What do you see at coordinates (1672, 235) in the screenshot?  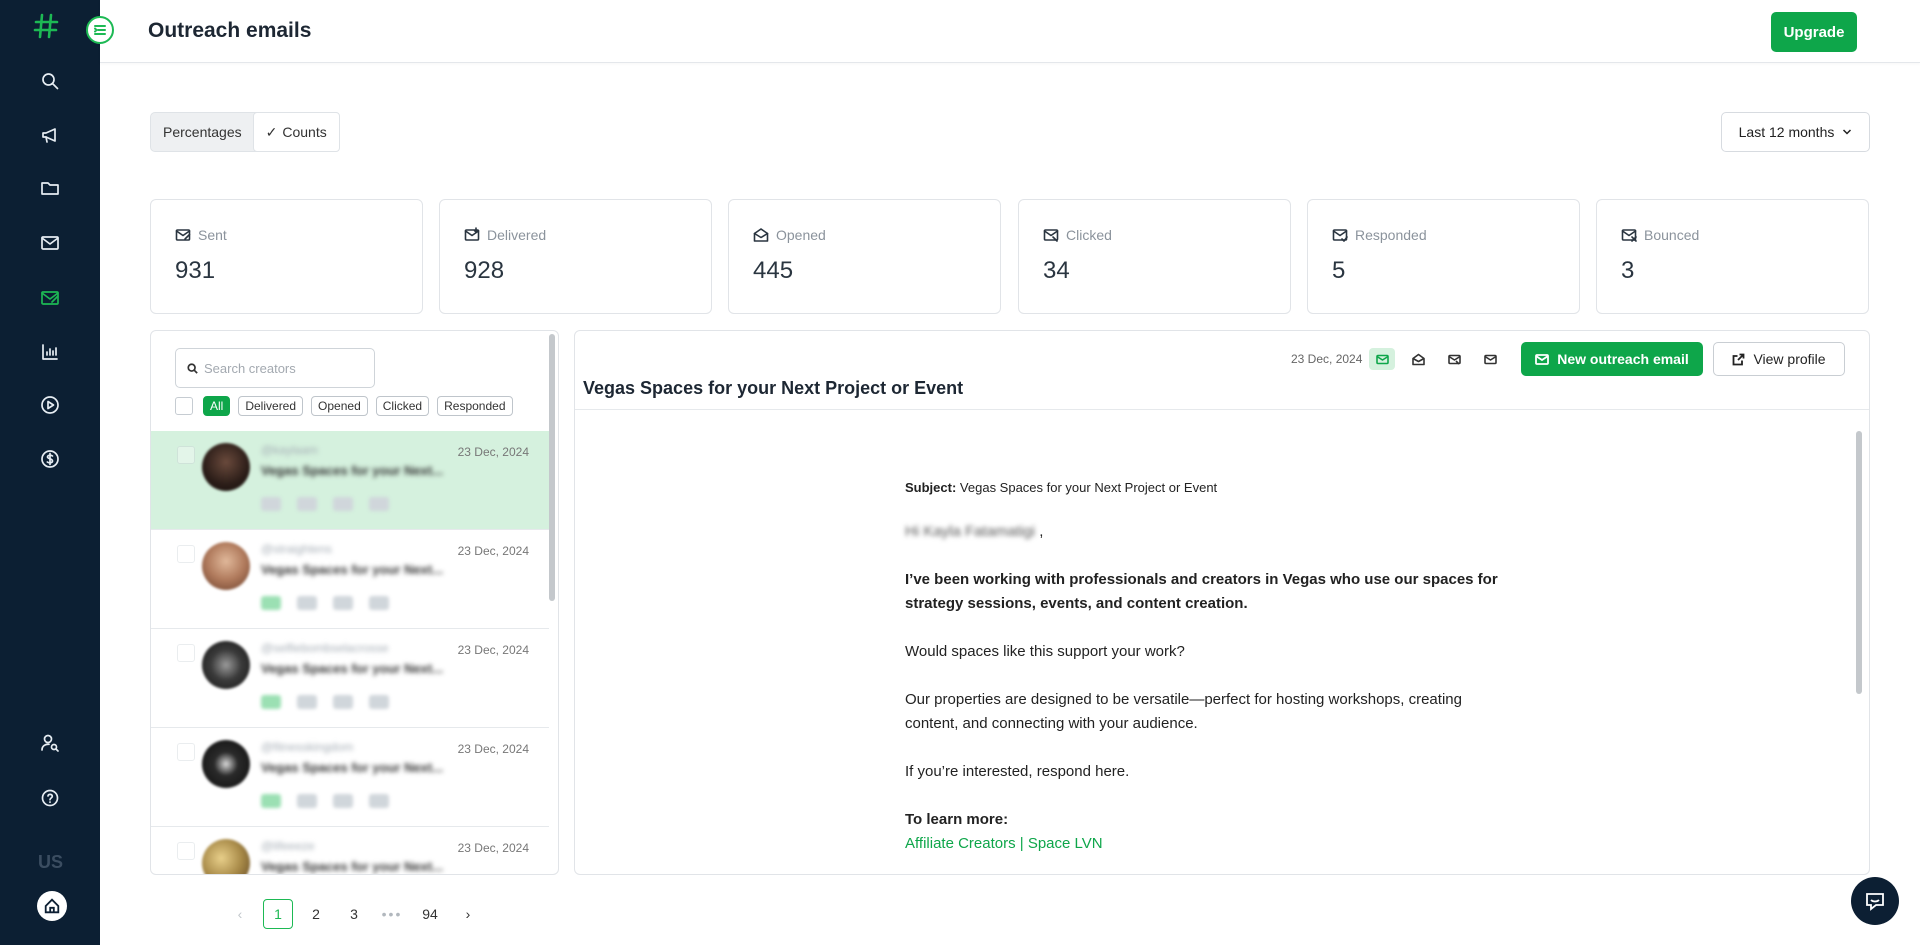 I see `stat-label: Bounced` at bounding box center [1672, 235].